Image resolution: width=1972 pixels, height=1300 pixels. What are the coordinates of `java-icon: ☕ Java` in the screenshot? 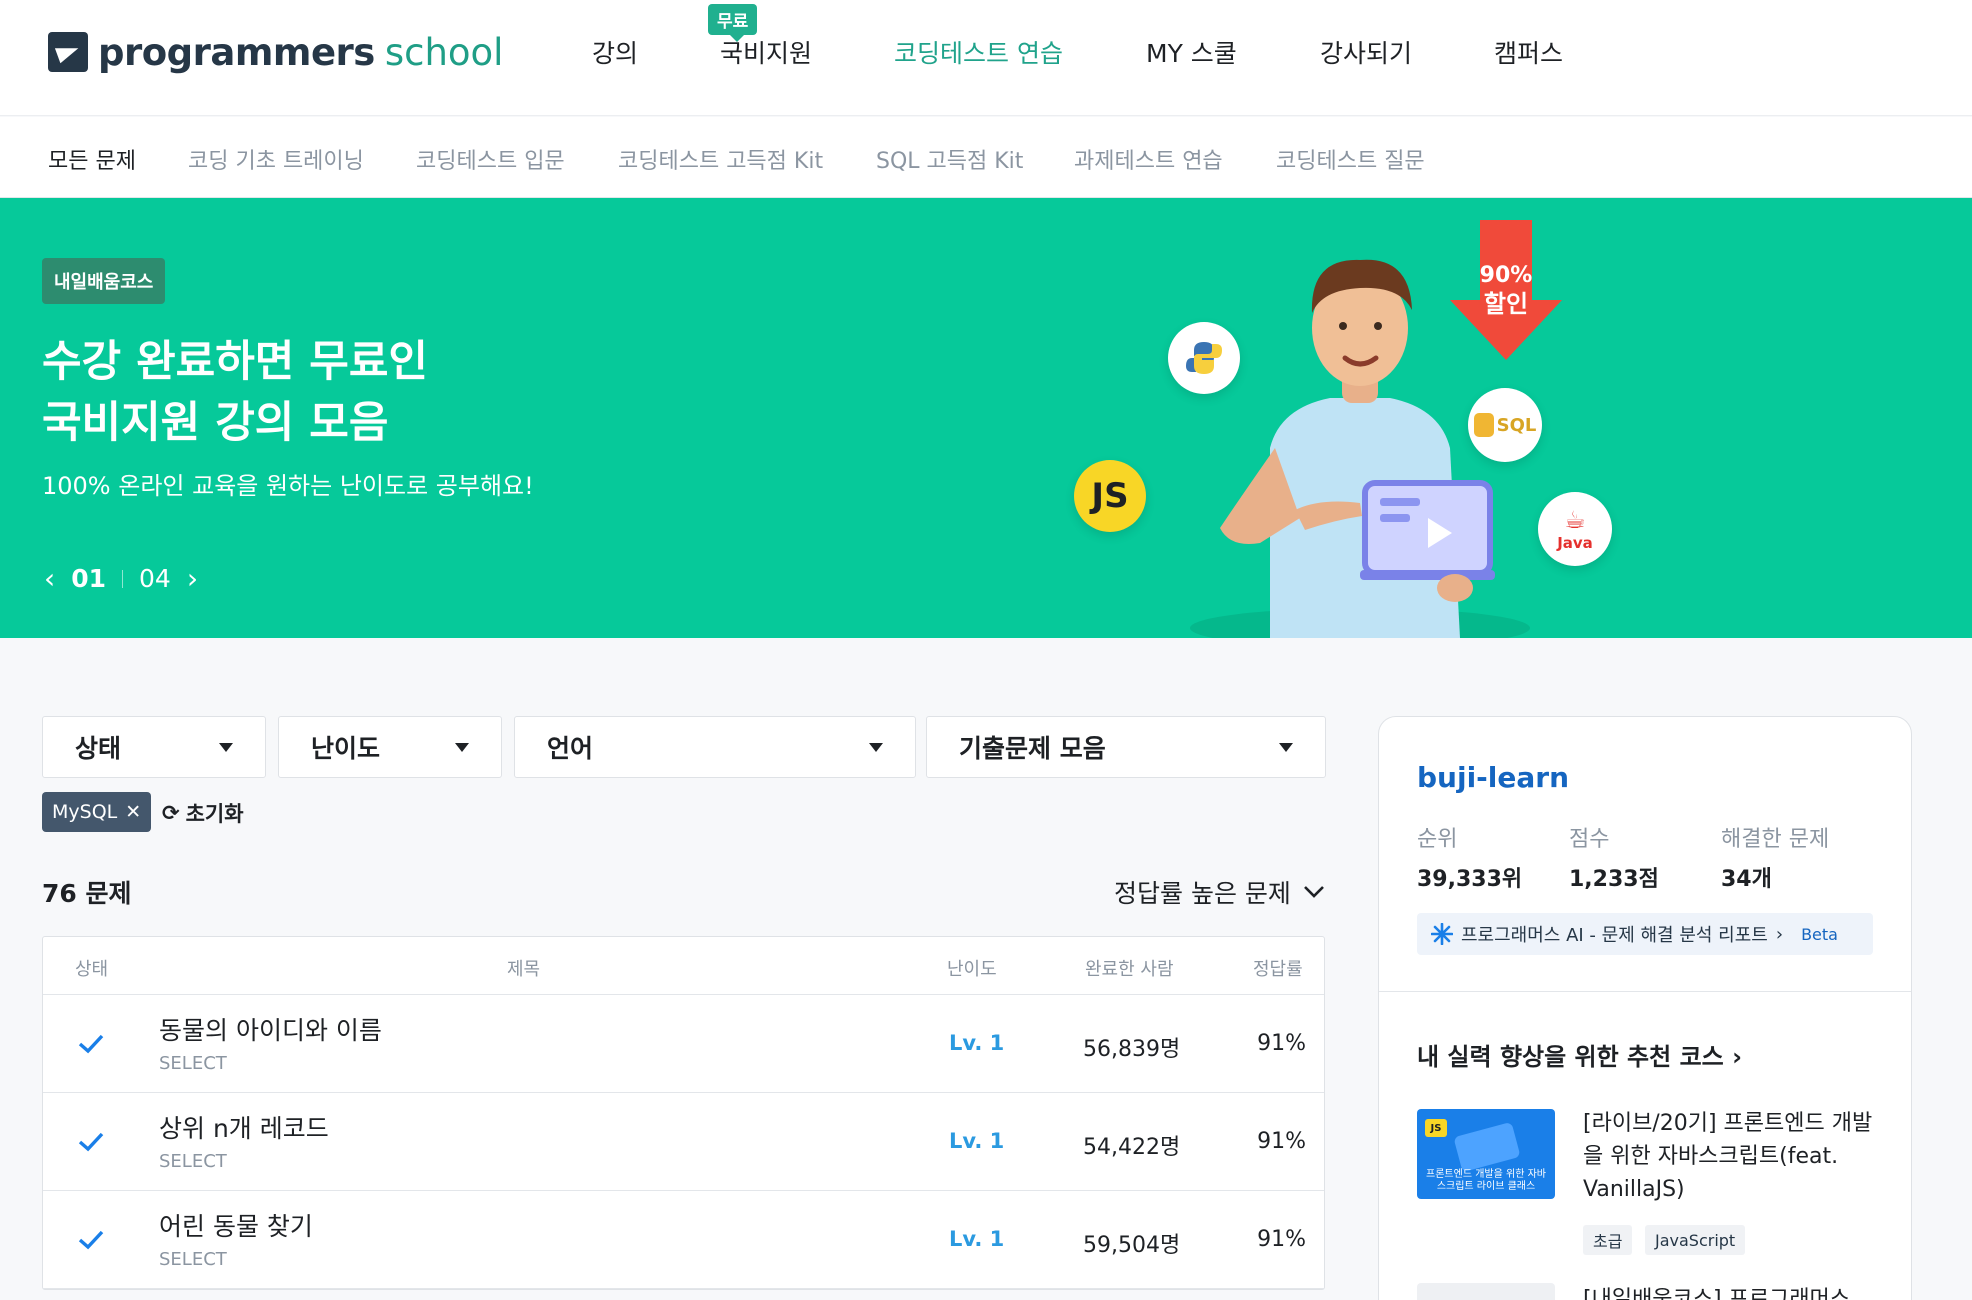 It's located at (1575, 529).